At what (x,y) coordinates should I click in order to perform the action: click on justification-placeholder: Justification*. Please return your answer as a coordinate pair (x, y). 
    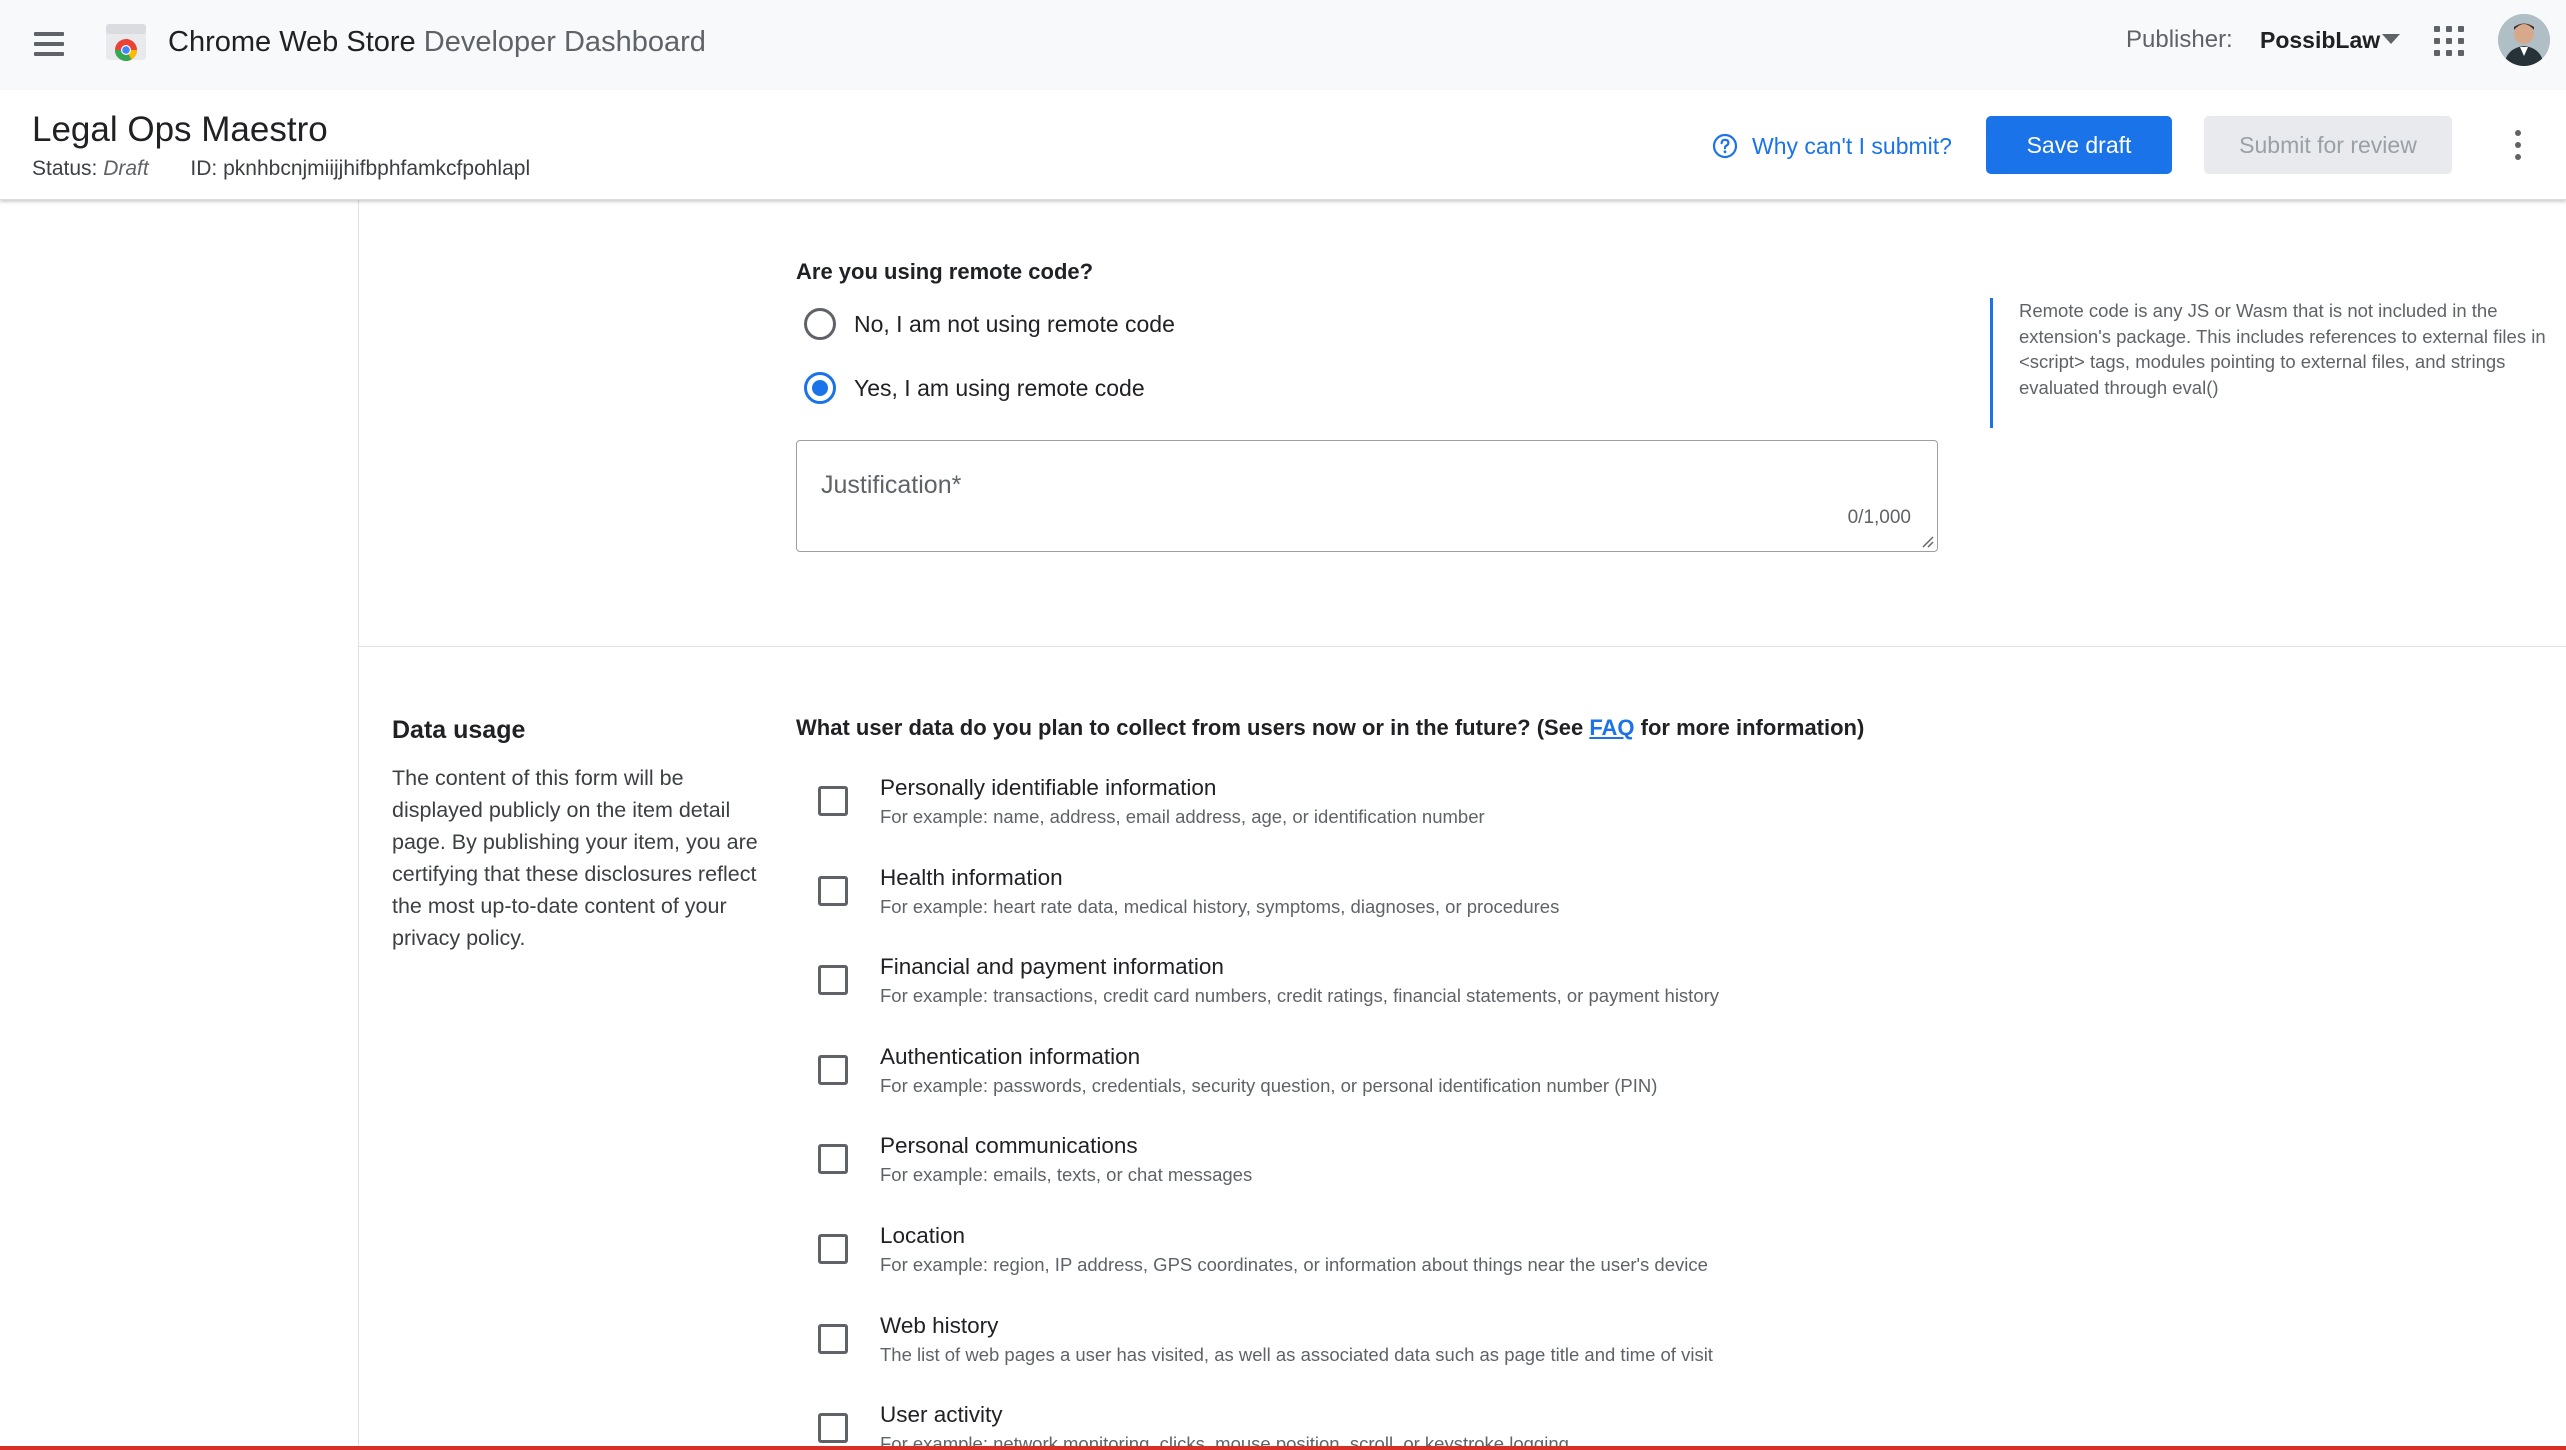
    Looking at the image, I should click on (891, 485).